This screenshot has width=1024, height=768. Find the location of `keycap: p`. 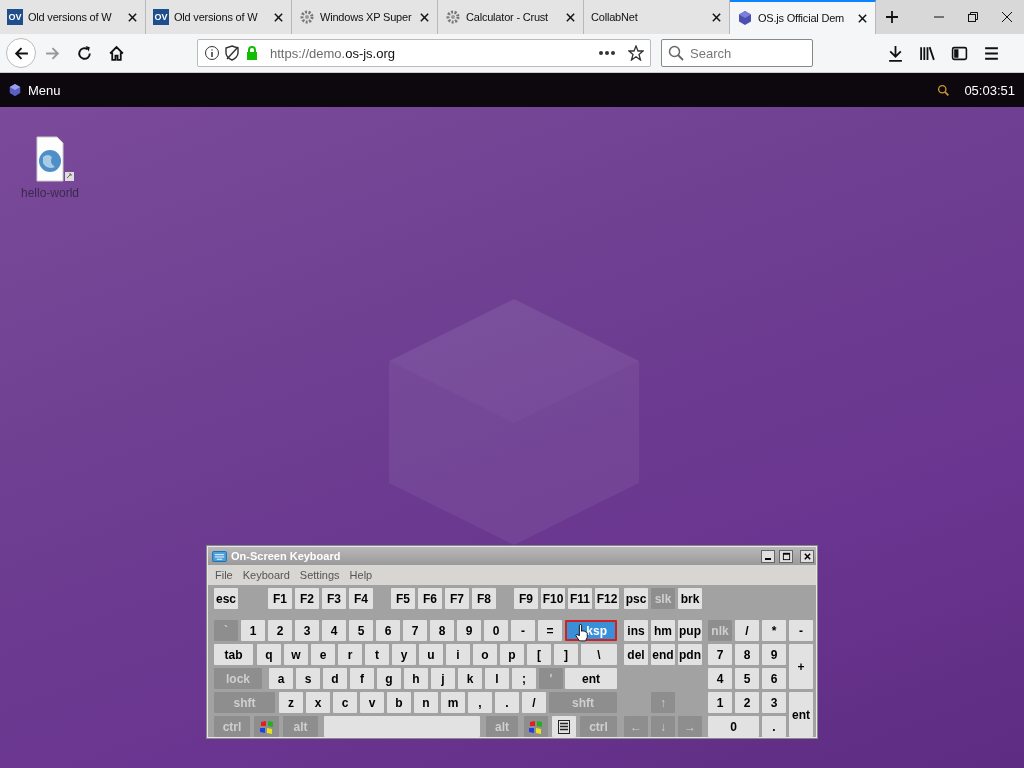

keycap: p is located at coordinates (512, 654).